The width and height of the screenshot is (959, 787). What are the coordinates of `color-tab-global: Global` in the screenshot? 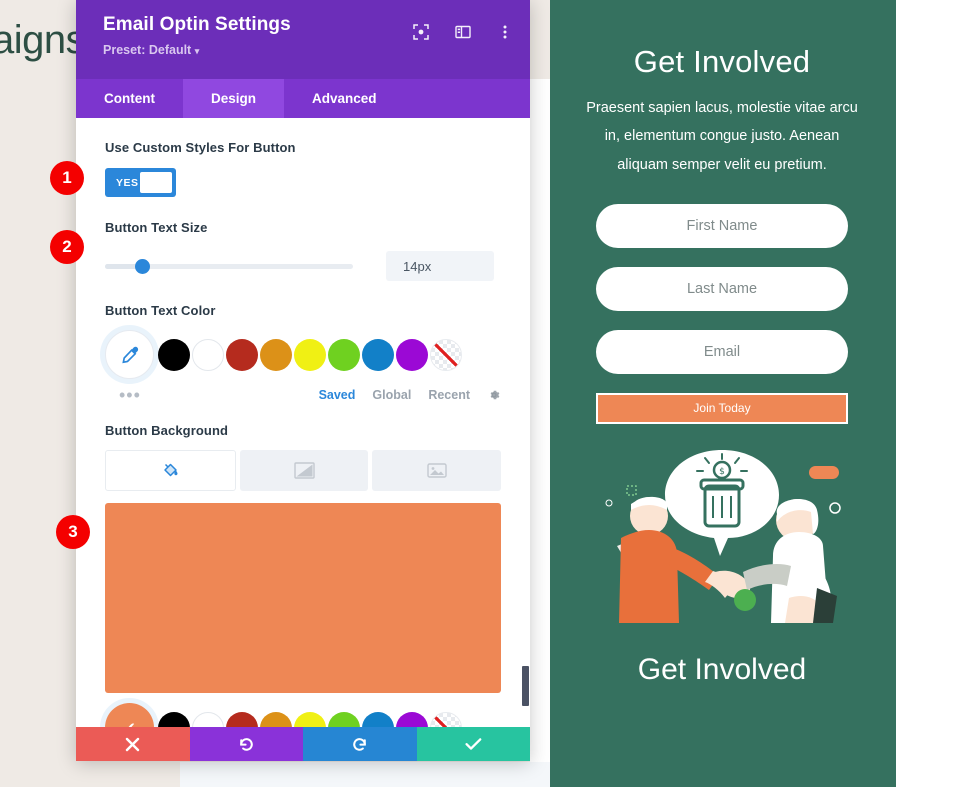 It's located at (391, 395).